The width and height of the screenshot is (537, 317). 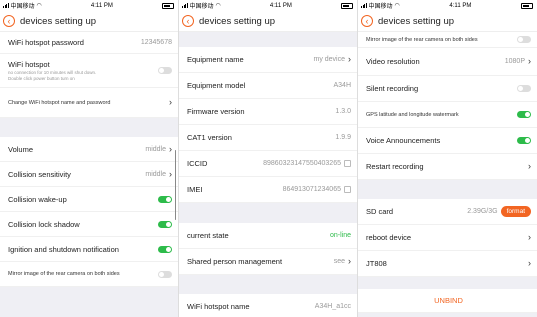 I want to click on row-value-group: 2.39G/3G format, so click(x=499, y=211).